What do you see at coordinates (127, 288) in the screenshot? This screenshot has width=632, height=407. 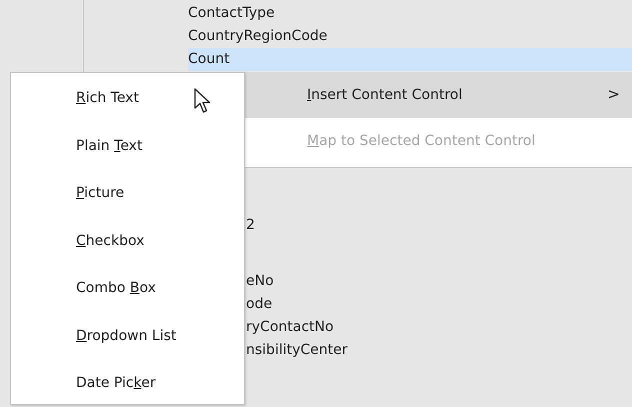 I see `menu-item: Combo Box` at bounding box center [127, 288].